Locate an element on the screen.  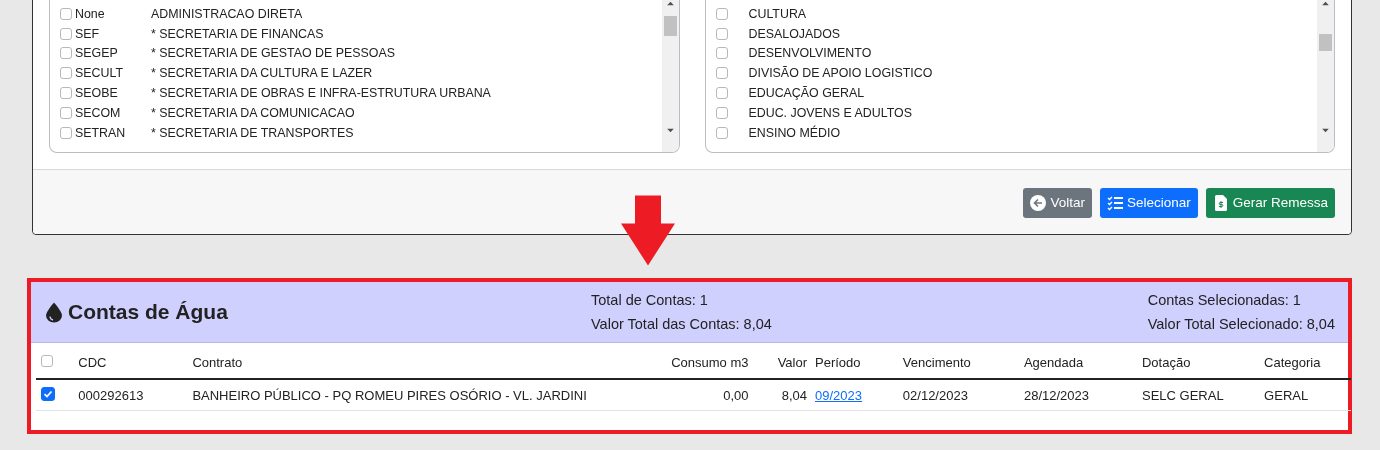
table-cell: 0,00 is located at coordinates (672, 395).